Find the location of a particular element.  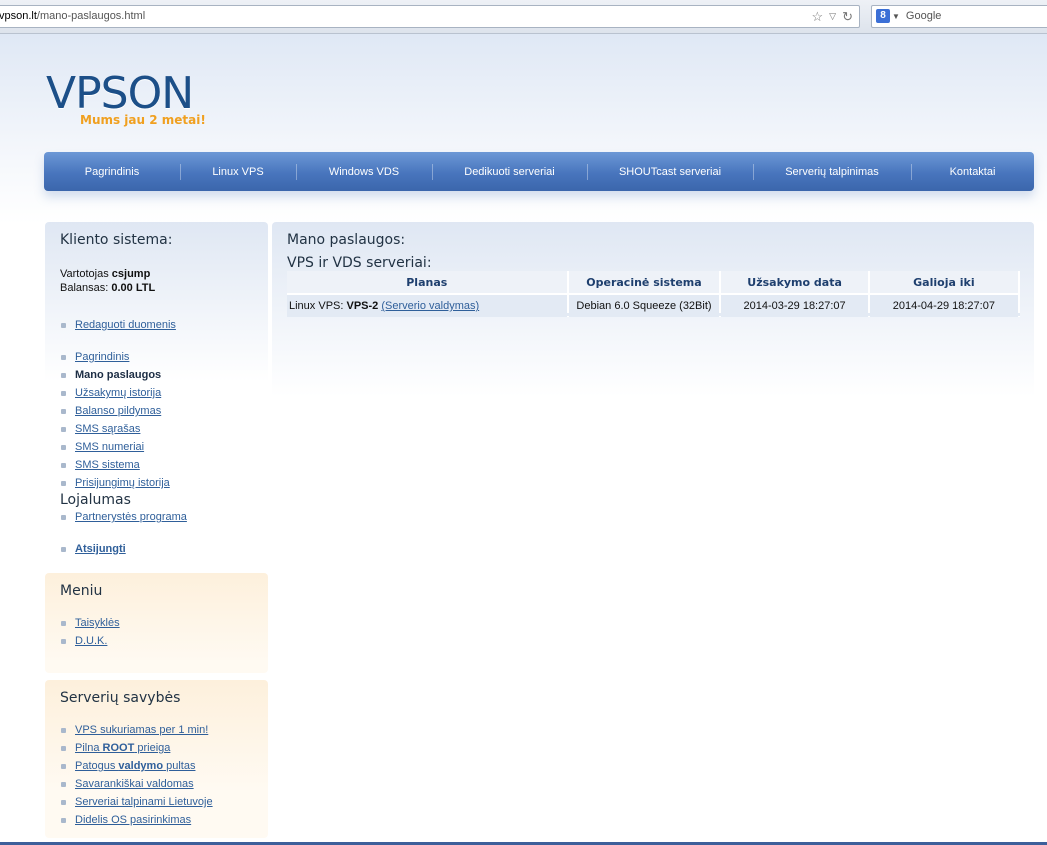

client-link-mano-paslaugos: Mano paslaugos is located at coordinates (118, 375).